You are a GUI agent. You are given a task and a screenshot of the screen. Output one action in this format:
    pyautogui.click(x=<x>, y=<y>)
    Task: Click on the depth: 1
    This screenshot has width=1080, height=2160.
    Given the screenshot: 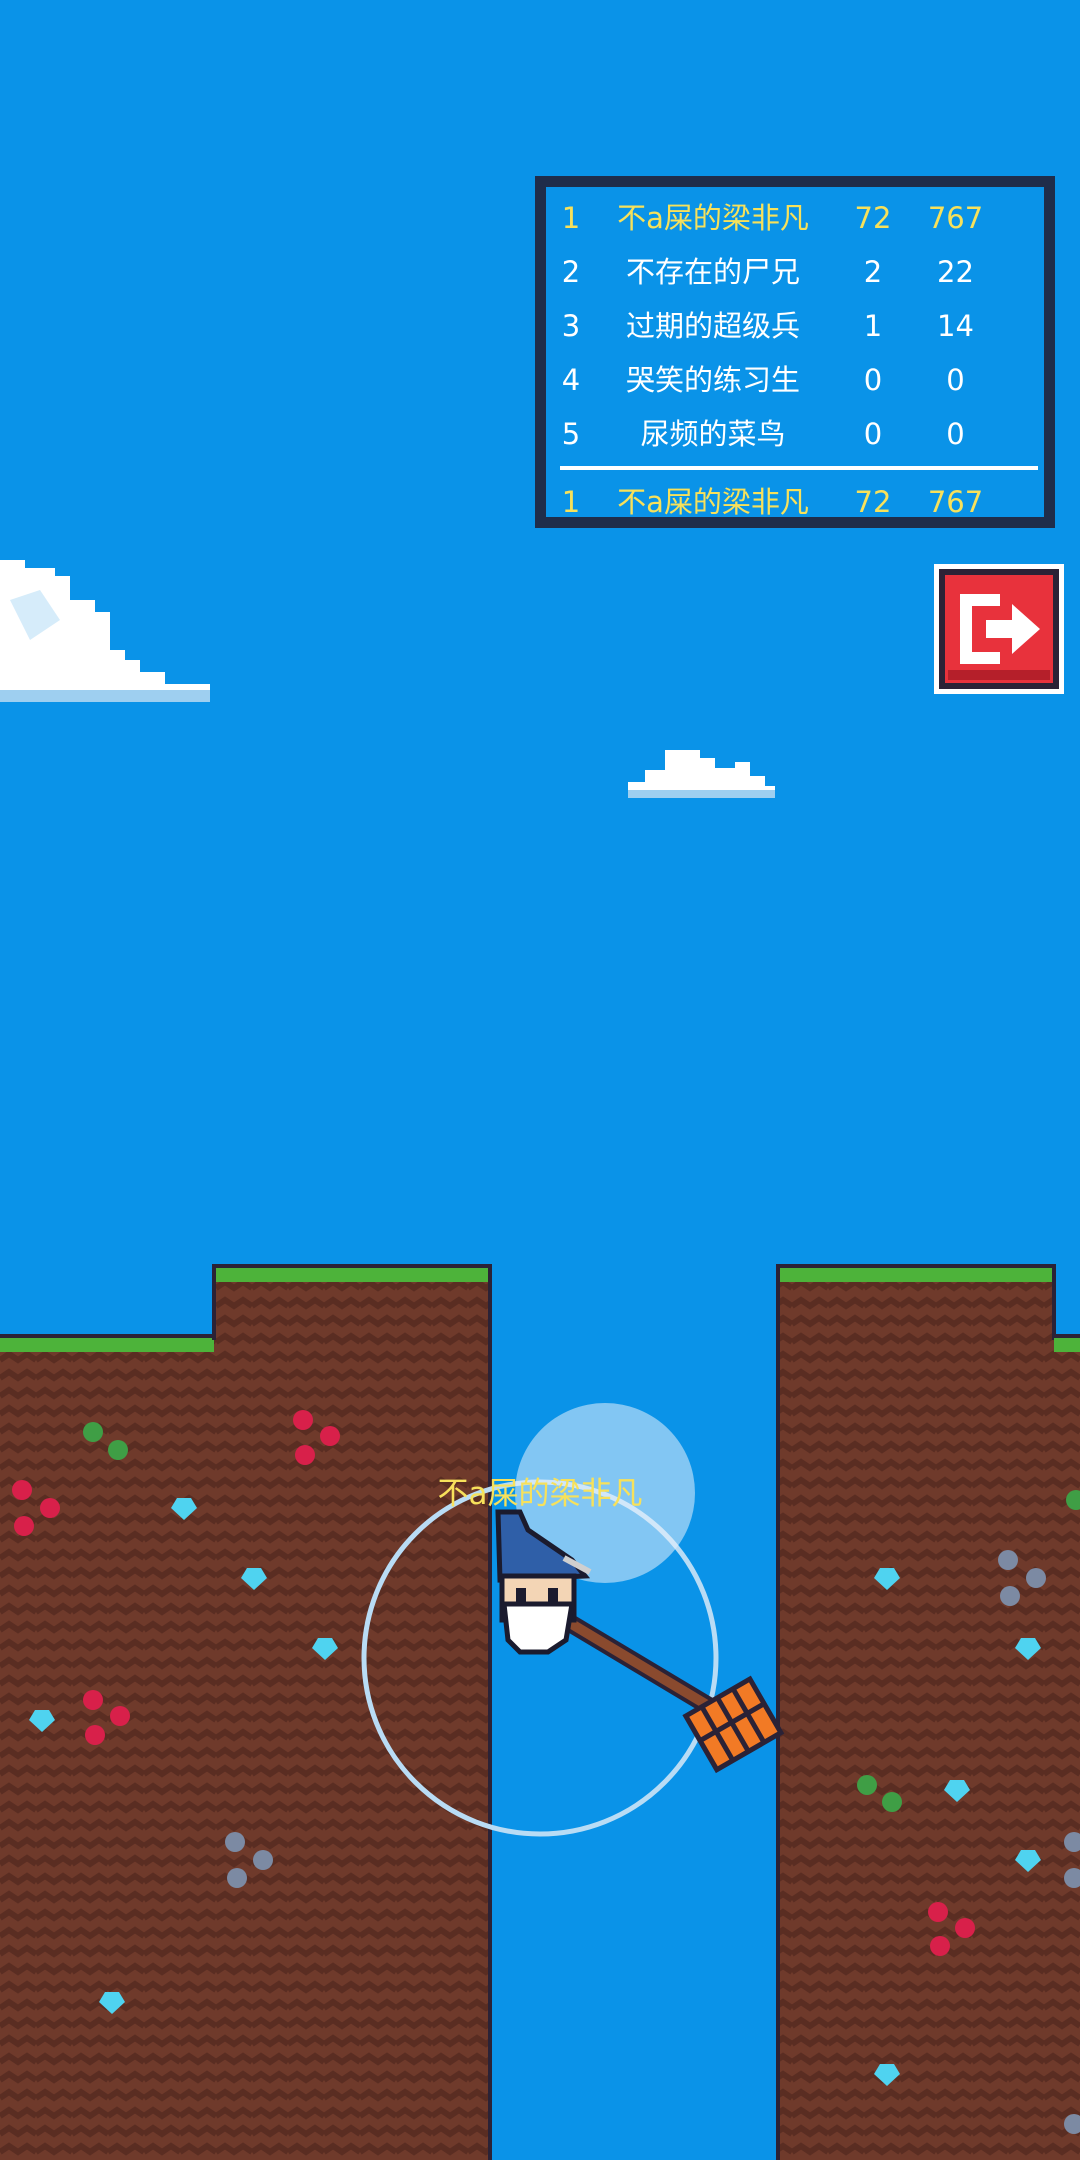 What is the action you would take?
    pyautogui.click(x=873, y=326)
    